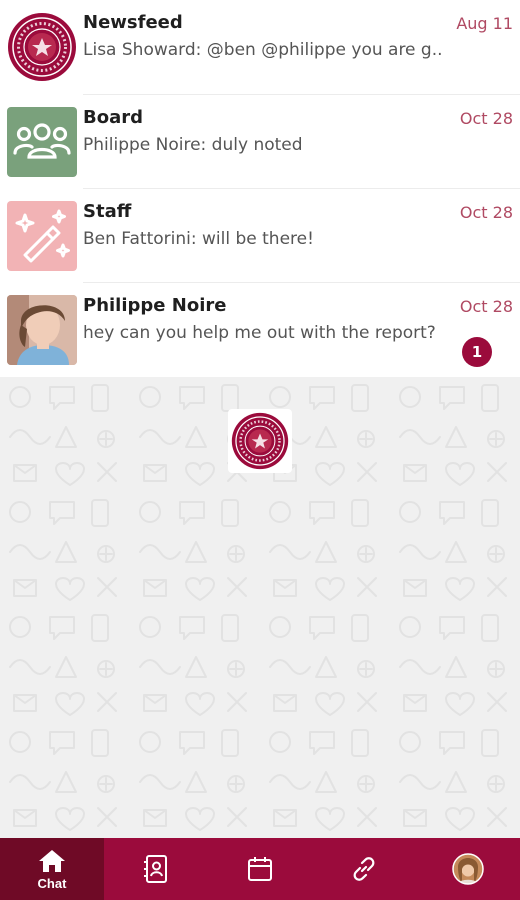  I want to click on bottom-tab-bar: Chat, so click(260, 869).